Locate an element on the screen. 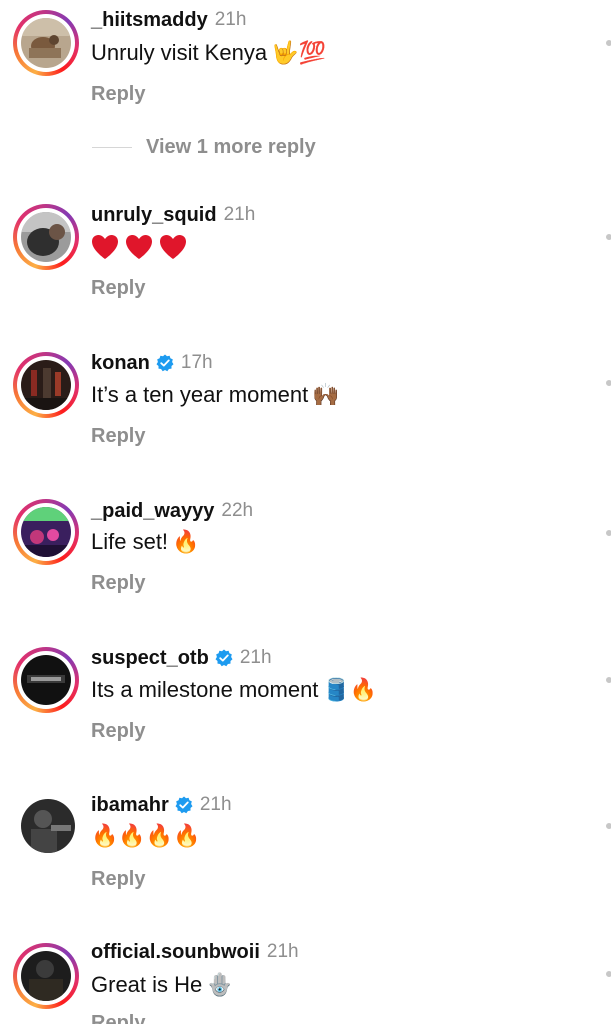 The width and height of the screenshot is (611, 1024). username: suspect_otb is located at coordinates (150, 658).